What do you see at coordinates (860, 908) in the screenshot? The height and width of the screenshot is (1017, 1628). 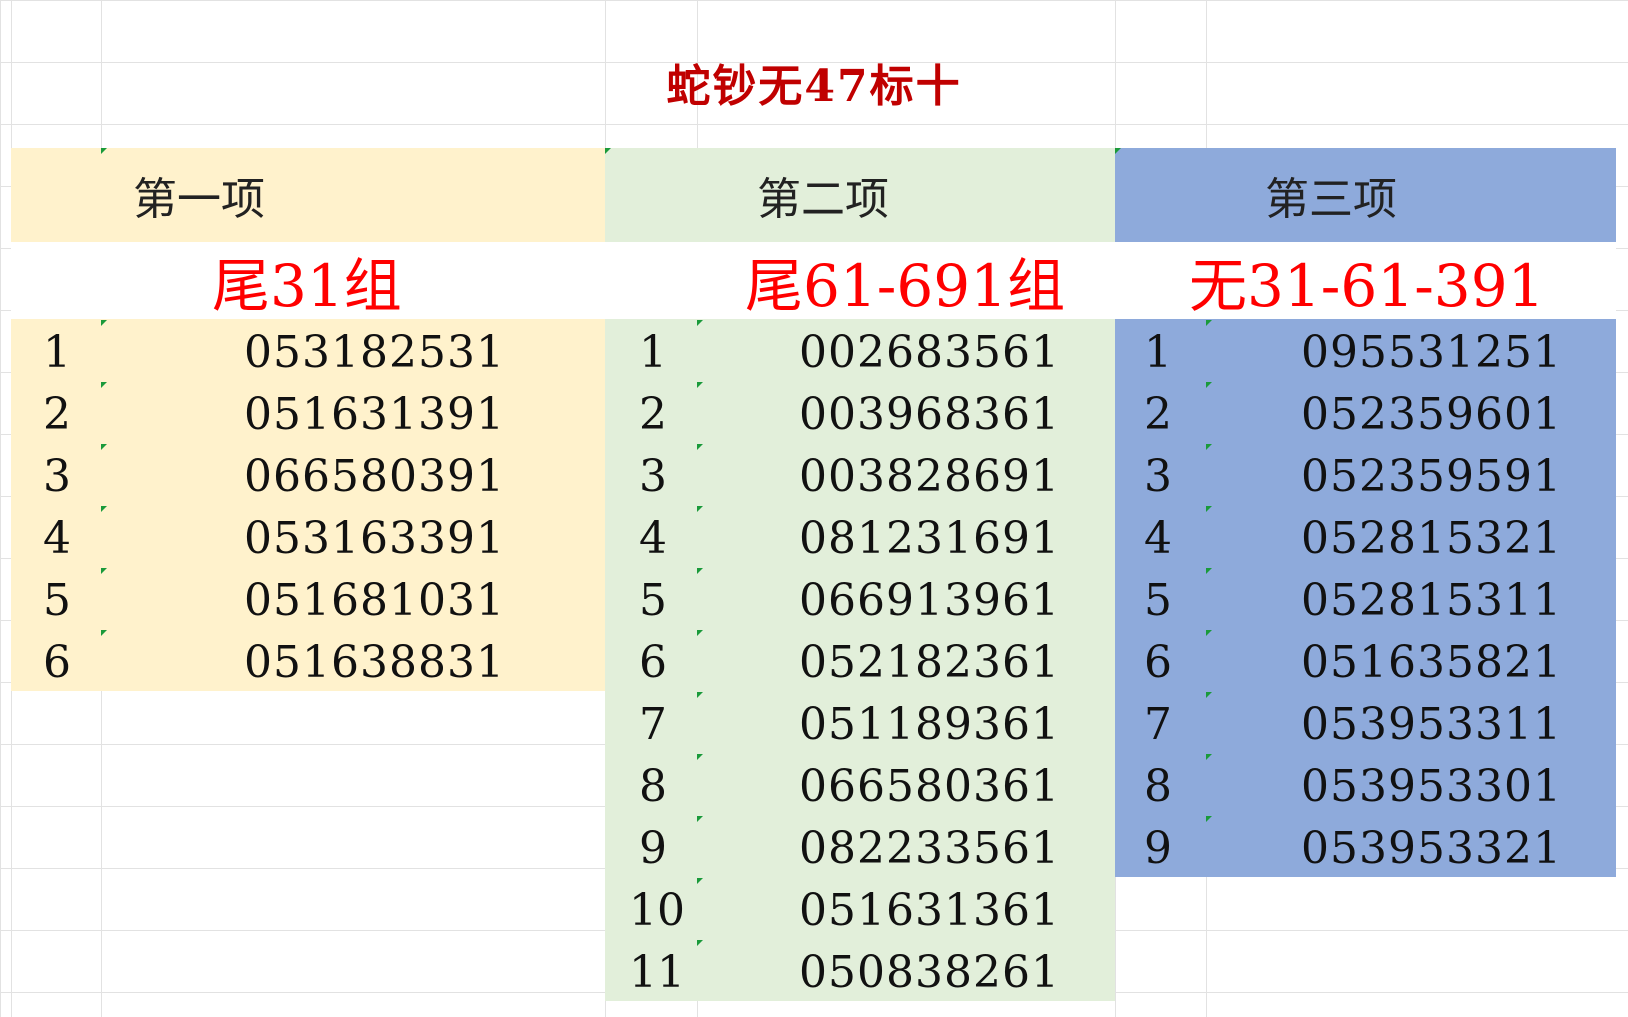 I see `table-row: 10 051631361` at bounding box center [860, 908].